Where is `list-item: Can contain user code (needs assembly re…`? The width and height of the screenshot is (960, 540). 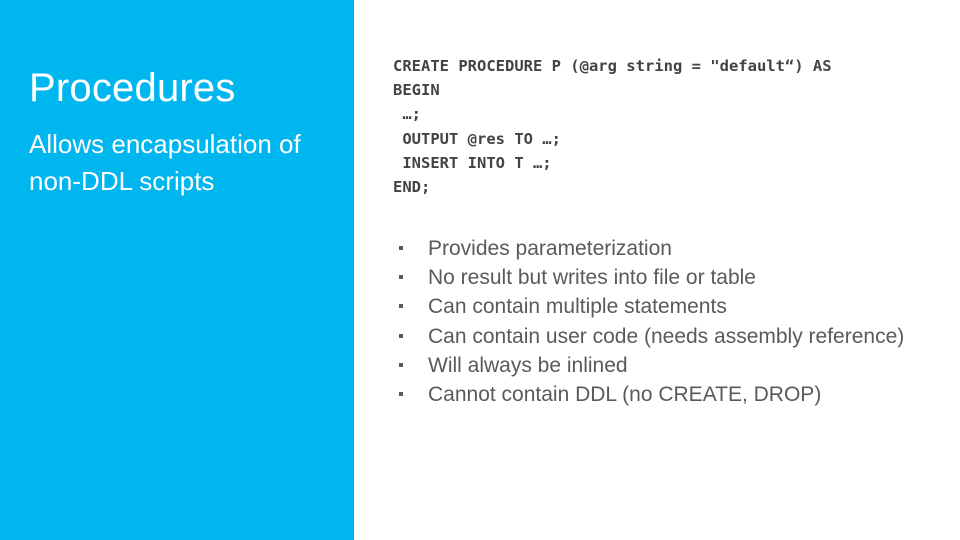
list-item: Can contain user code (needs assembly re… is located at coordinates (659, 336).